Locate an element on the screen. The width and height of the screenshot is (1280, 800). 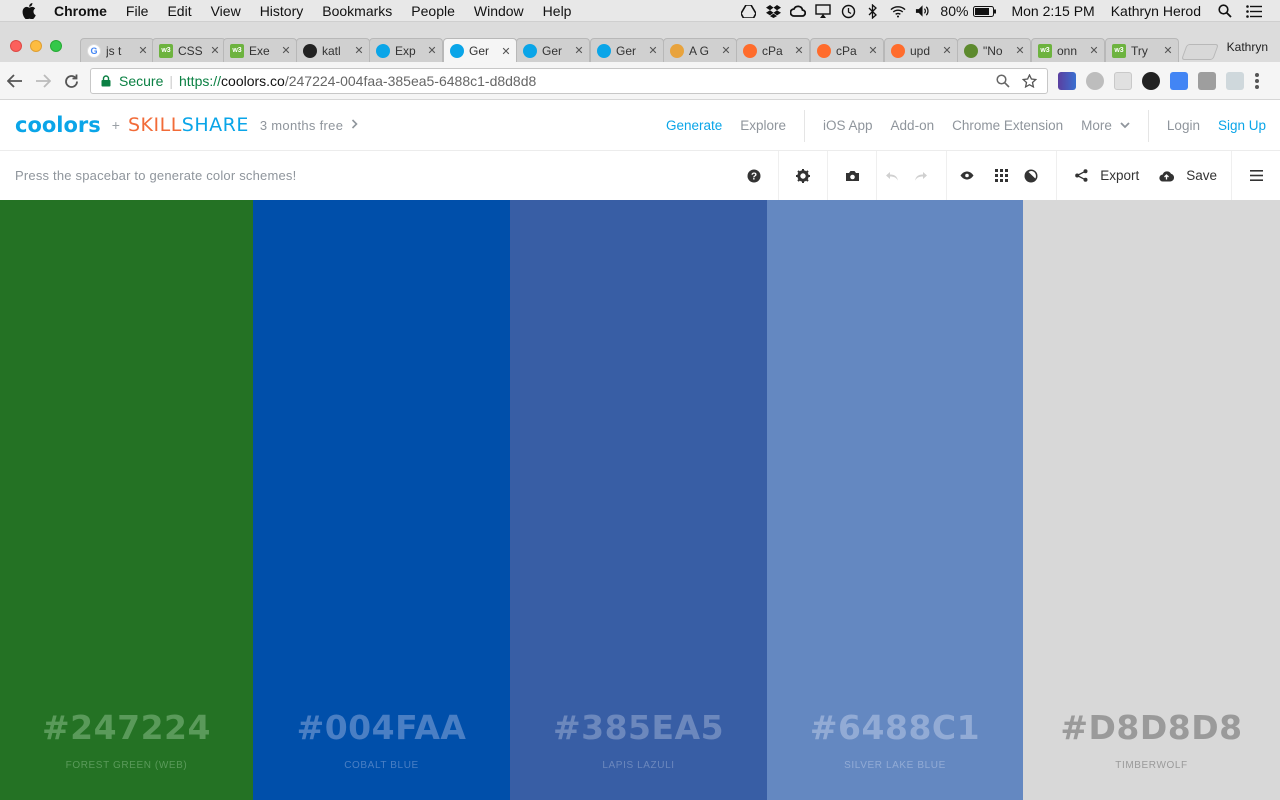
reload-icon is located at coordinates (71, 81).